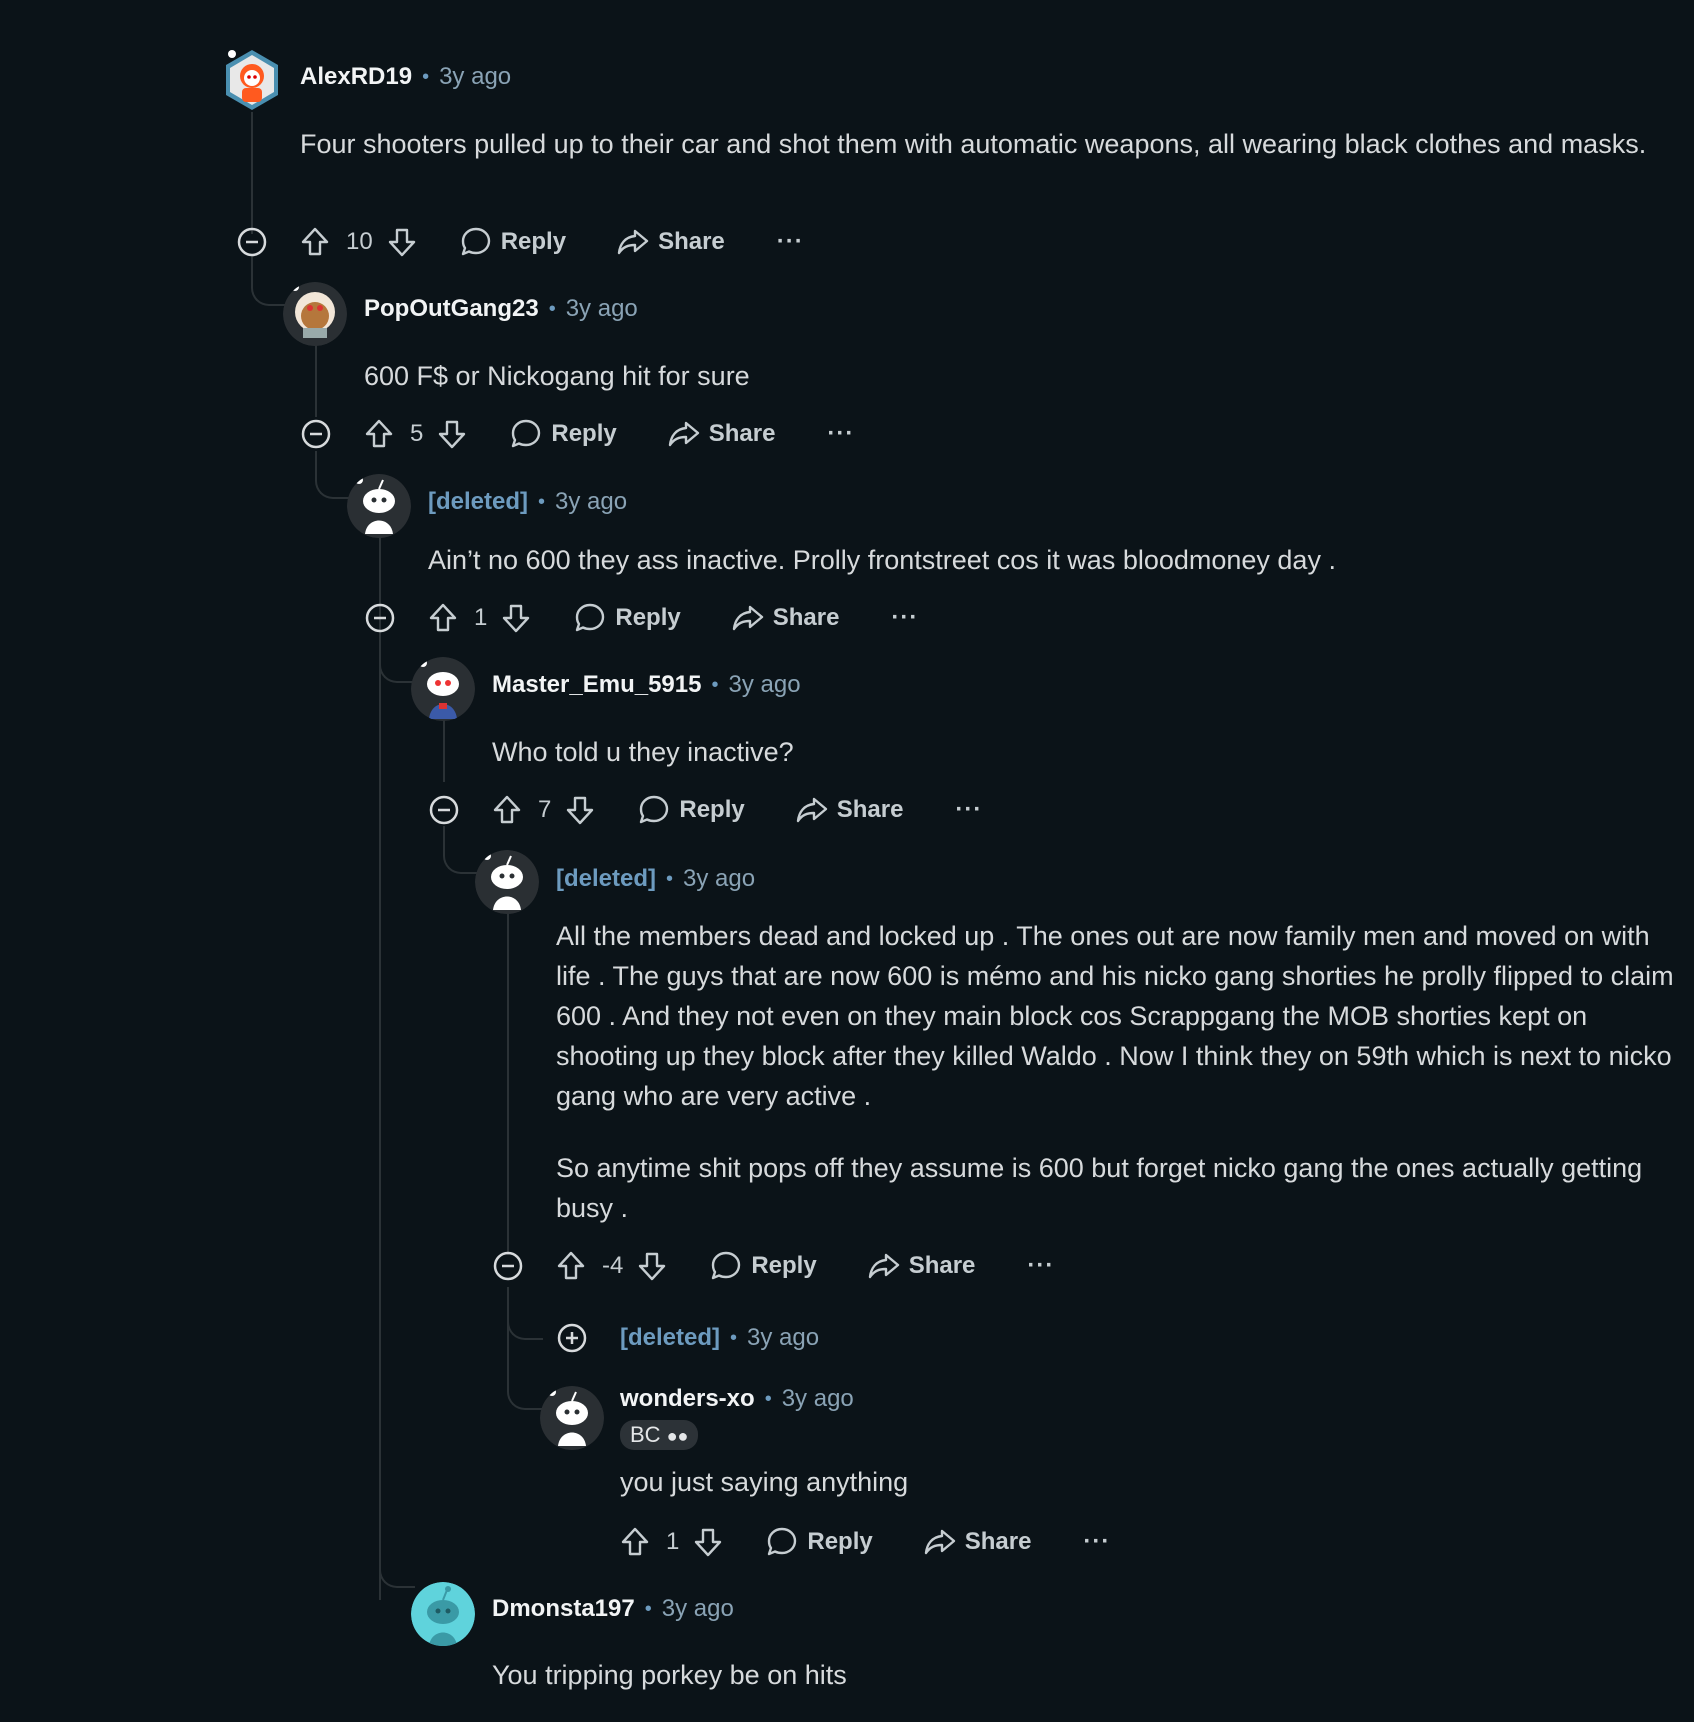 The width and height of the screenshot is (1694, 1722). Describe the element at coordinates (645, 1434) in the screenshot. I see `flair-text: BC` at that location.